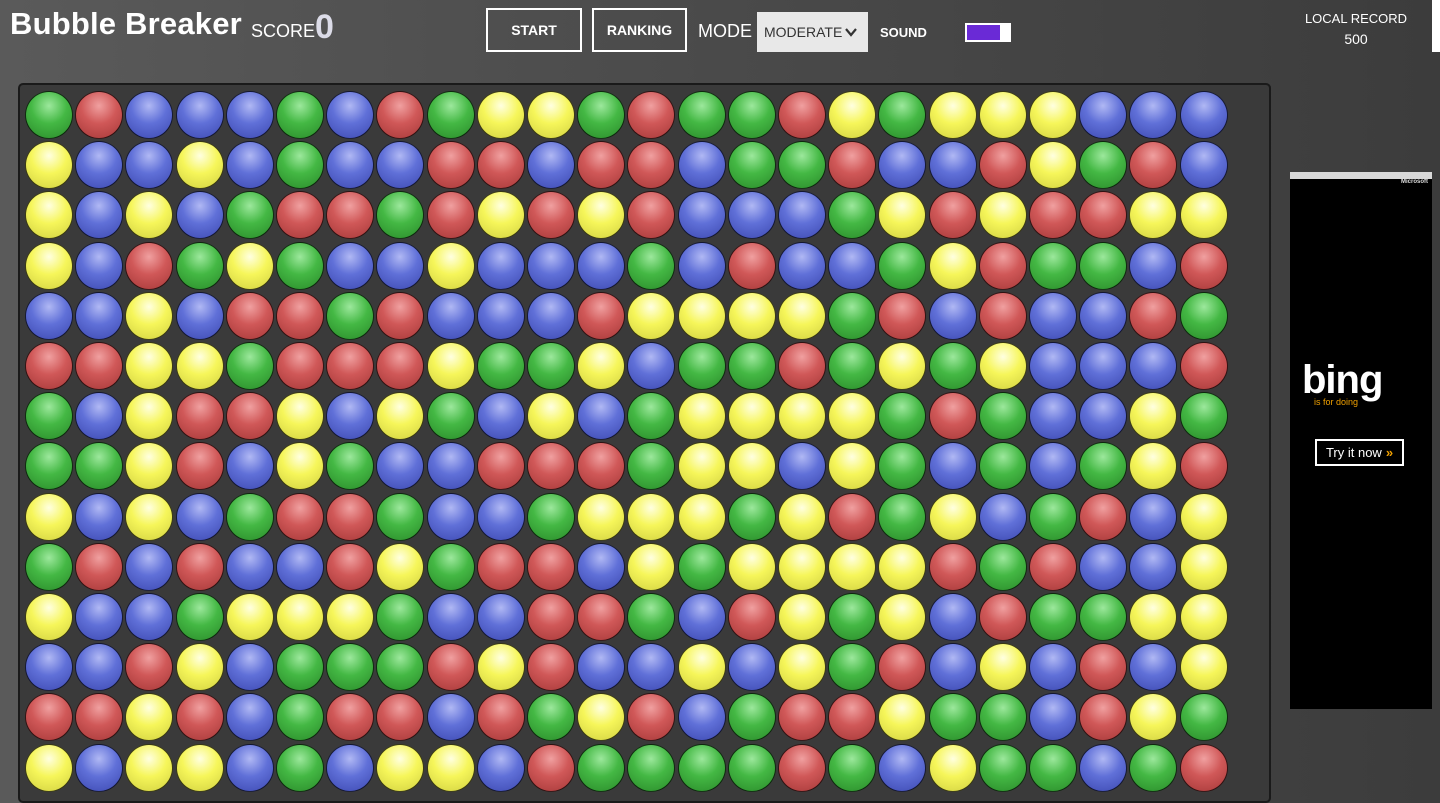 This screenshot has height=803, width=1440. What do you see at coordinates (1436, 26) in the screenshot?
I see `scrollbar` at bounding box center [1436, 26].